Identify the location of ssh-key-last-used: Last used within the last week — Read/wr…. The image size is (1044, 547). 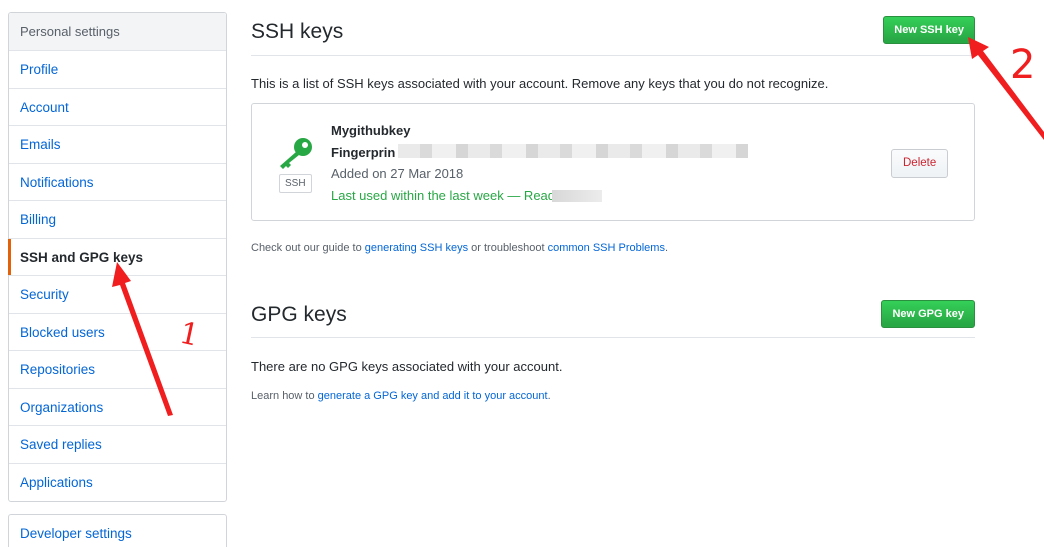
(459, 195).